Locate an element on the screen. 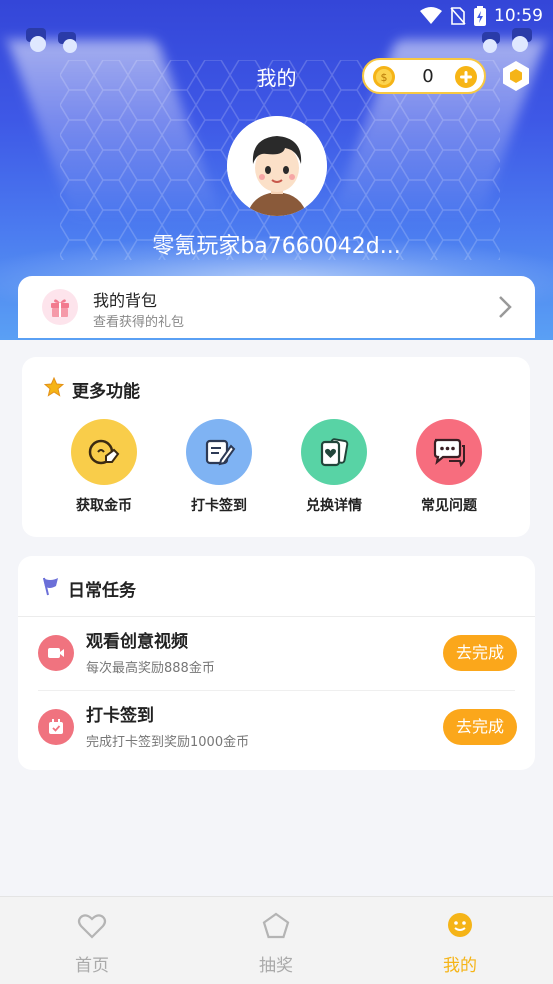 This screenshot has height=984, width=553. daily-tasks-title: 日常任务 is located at coordinates (102, 591).